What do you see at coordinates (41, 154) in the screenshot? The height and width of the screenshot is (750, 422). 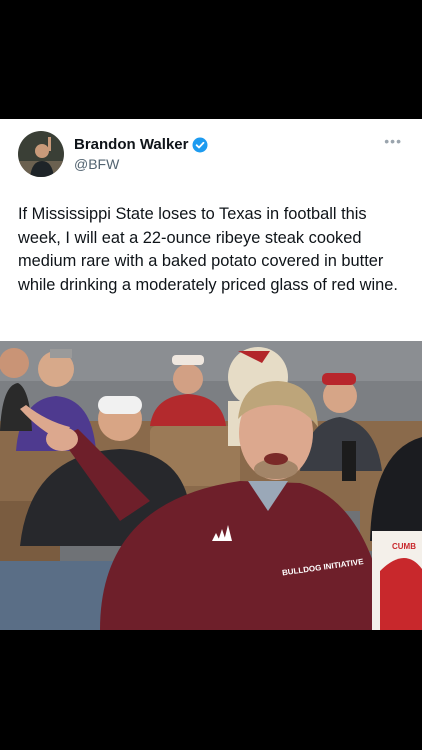 I see `profile-avatar` at bounding box center [41, 154].